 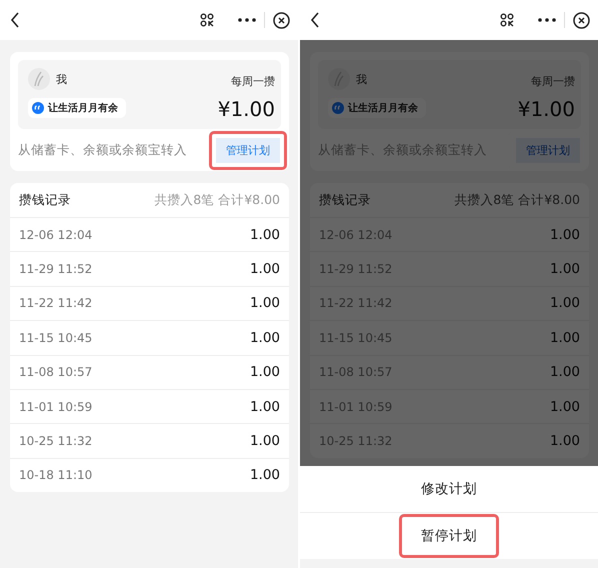 I want to click on record-time: 10-25 11:32, so click(x=55, y=441).